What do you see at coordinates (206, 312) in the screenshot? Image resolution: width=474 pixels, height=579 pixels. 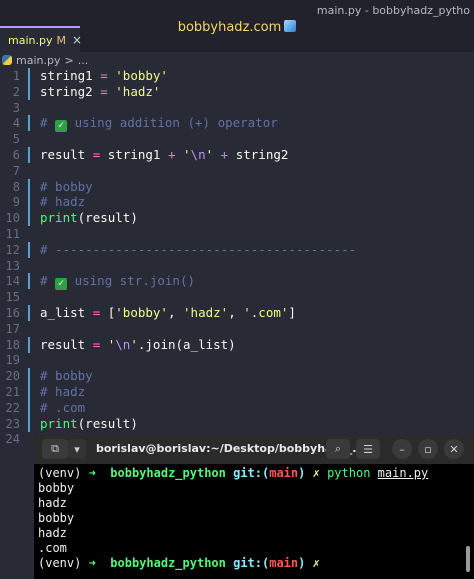 I see `code-token: 'hadz'` at bounding box center [206, 312].